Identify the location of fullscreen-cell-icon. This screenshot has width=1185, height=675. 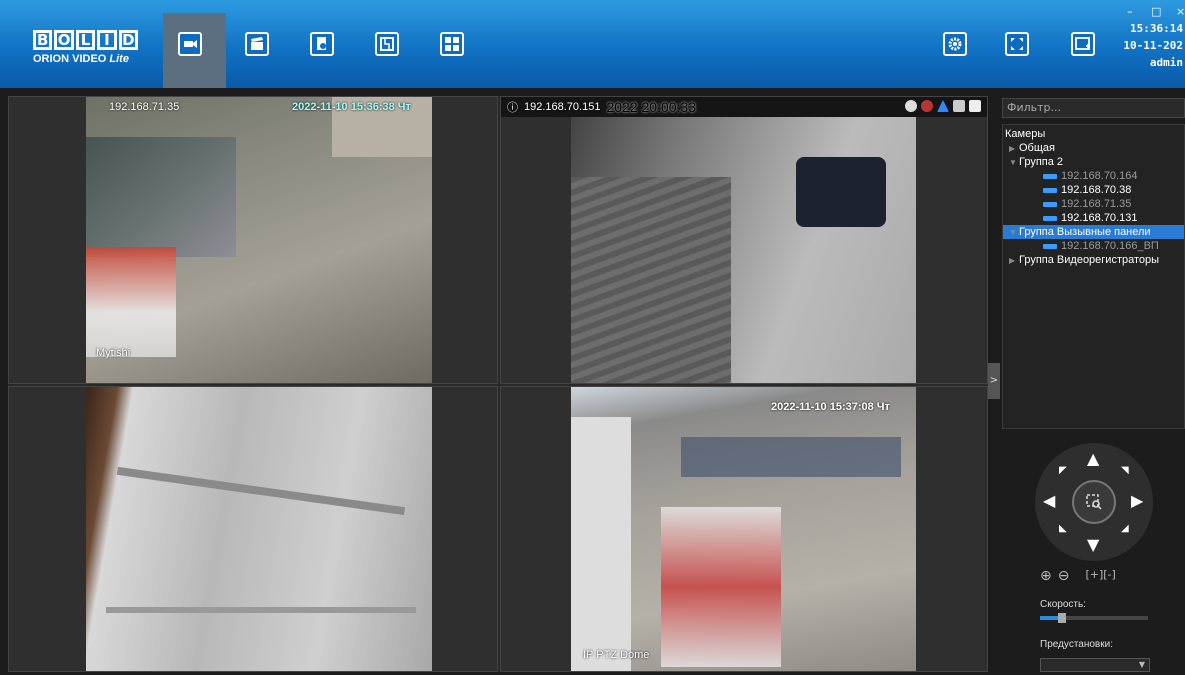
(959, 106).